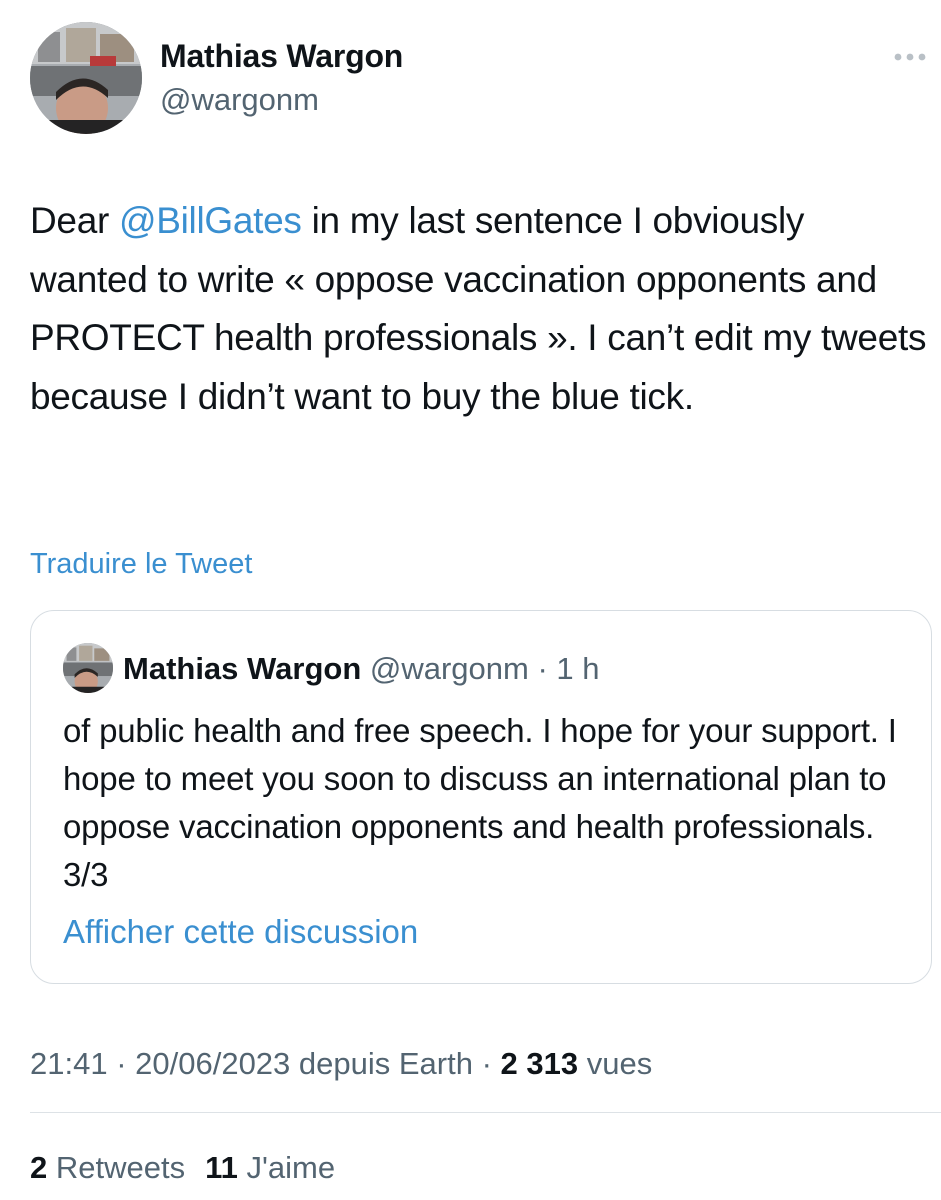 The image size is (941, 1200). What do you see at coordinates (39, 1167) in the screenshot?
I see `retweets-count: 2` at bounding box center [39, 1167].